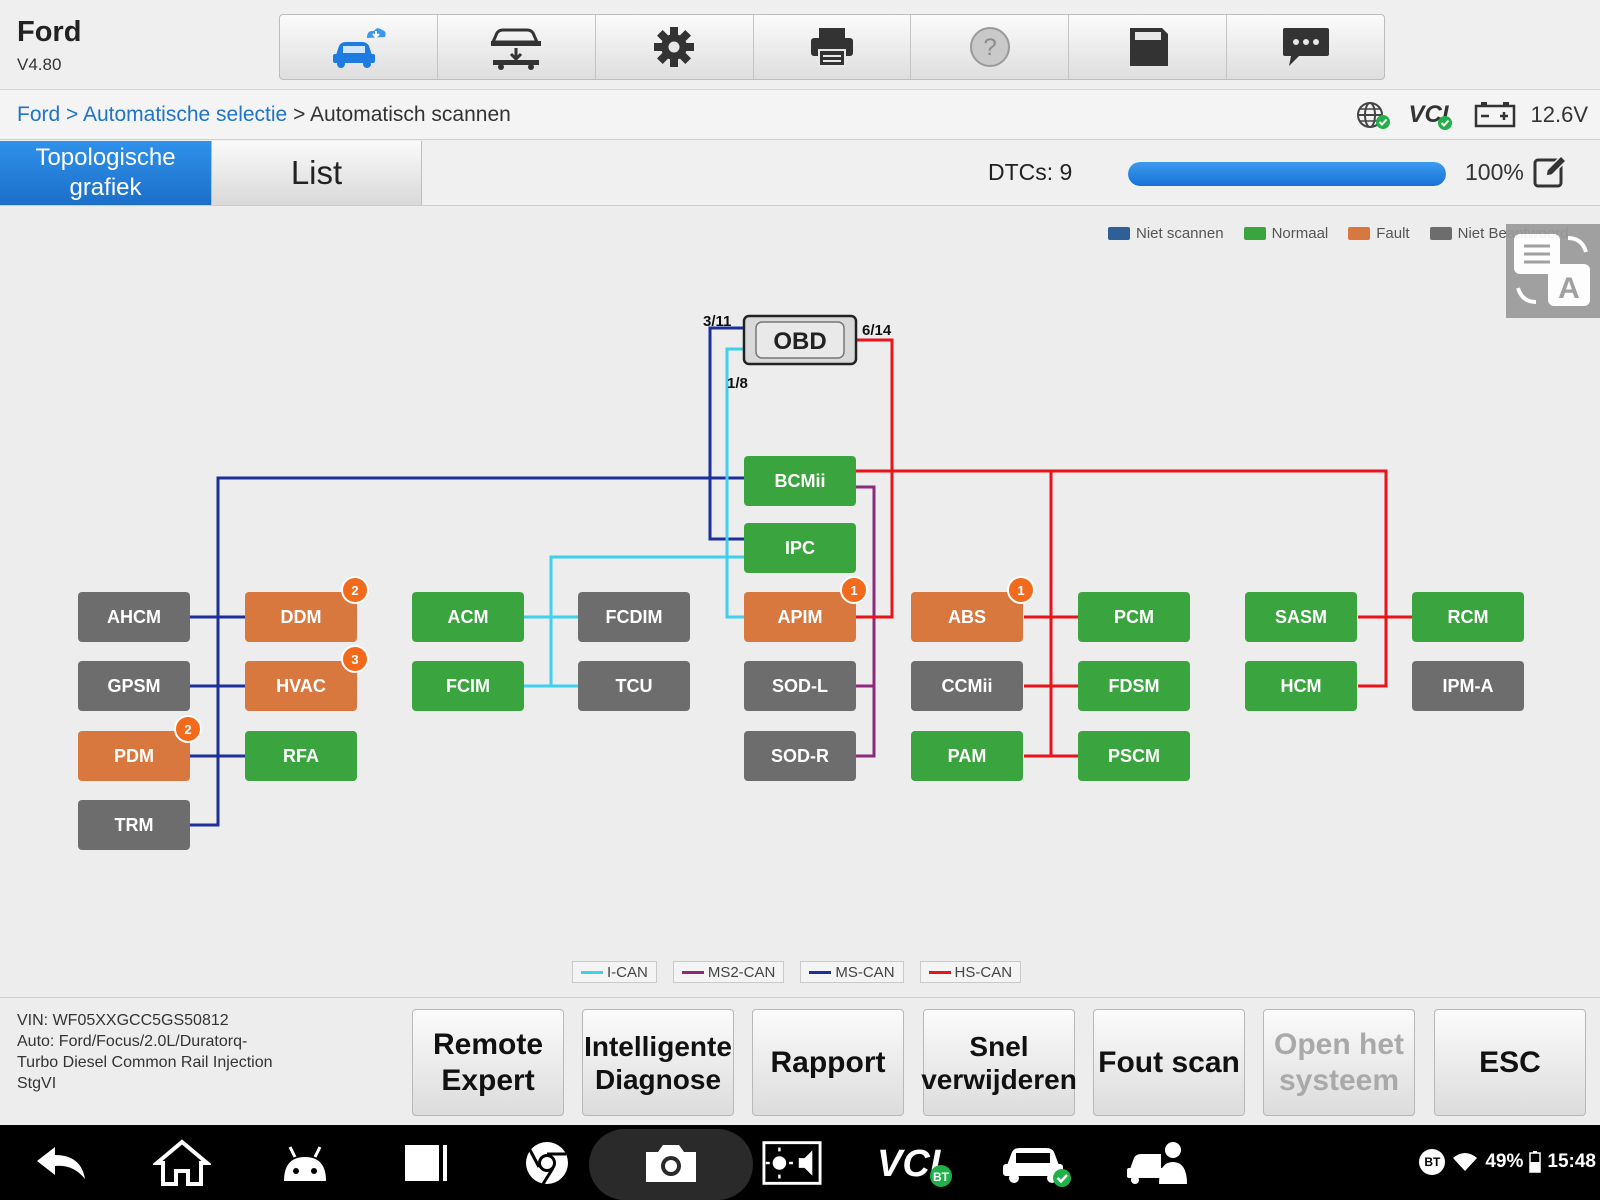 The width and height of the screenshot is (1600, 1200). Describe the element at coordinates (800, 756) in the screenshot. I see `module-node-sod-r: SOD-R` at that location.